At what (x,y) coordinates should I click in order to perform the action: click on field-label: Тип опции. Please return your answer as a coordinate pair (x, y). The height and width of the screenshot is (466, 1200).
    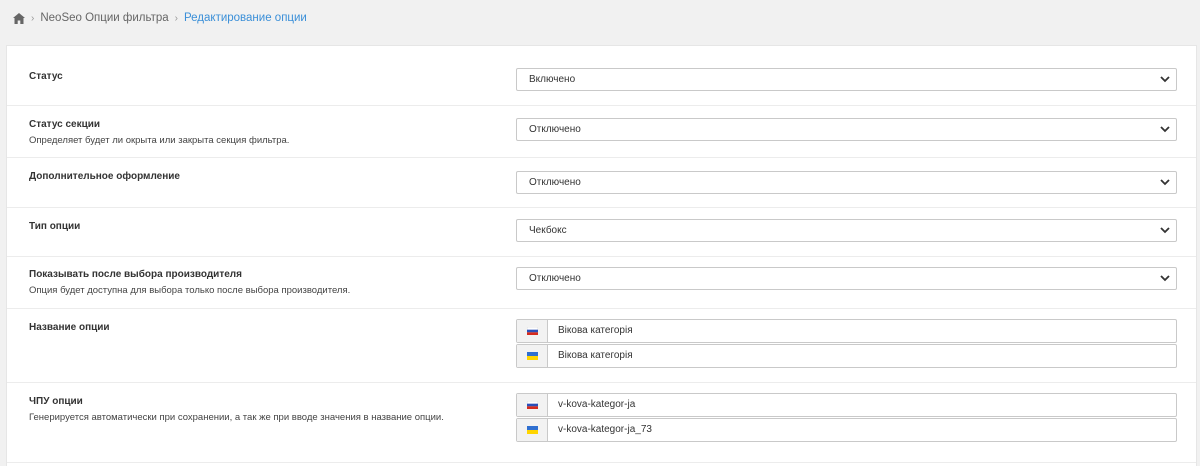
    Looking at the image, I should click on (55, 226).